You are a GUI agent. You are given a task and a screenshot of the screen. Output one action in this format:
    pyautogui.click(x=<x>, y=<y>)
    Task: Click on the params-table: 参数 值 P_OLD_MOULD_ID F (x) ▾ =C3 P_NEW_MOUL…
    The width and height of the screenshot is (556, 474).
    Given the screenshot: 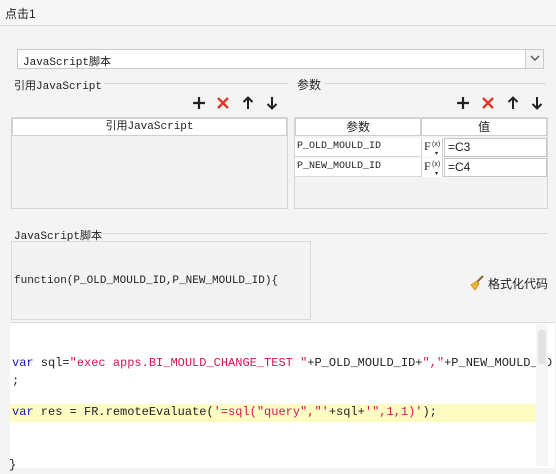 What is the action you would take?
    pyautogui.click(x=421, y=163)
    